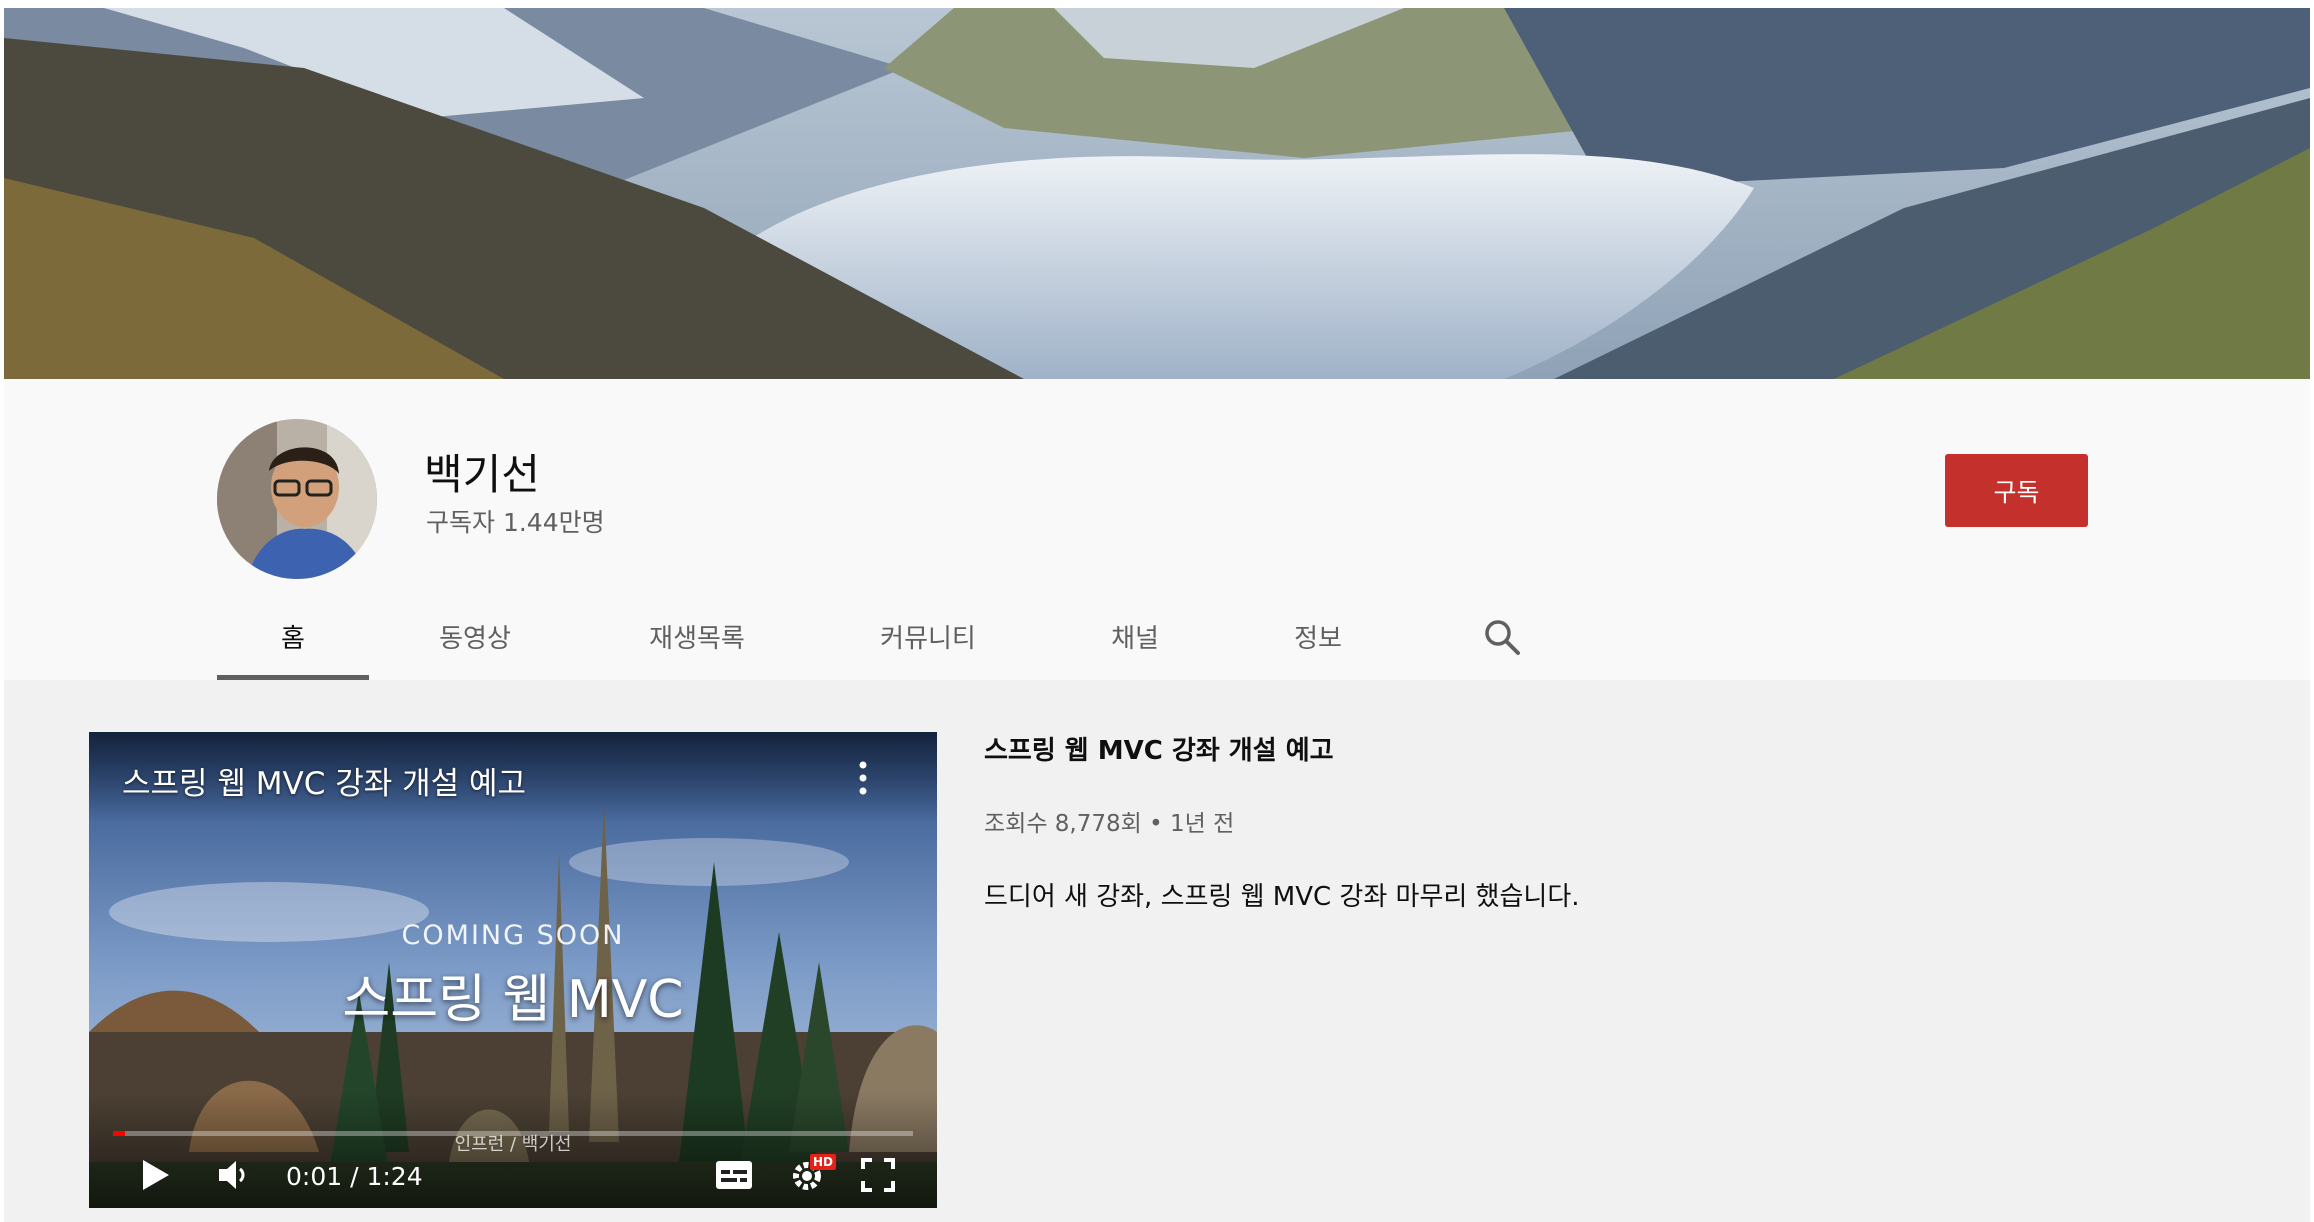  I want to click on channel-name: 백기선, so click(482, 474).